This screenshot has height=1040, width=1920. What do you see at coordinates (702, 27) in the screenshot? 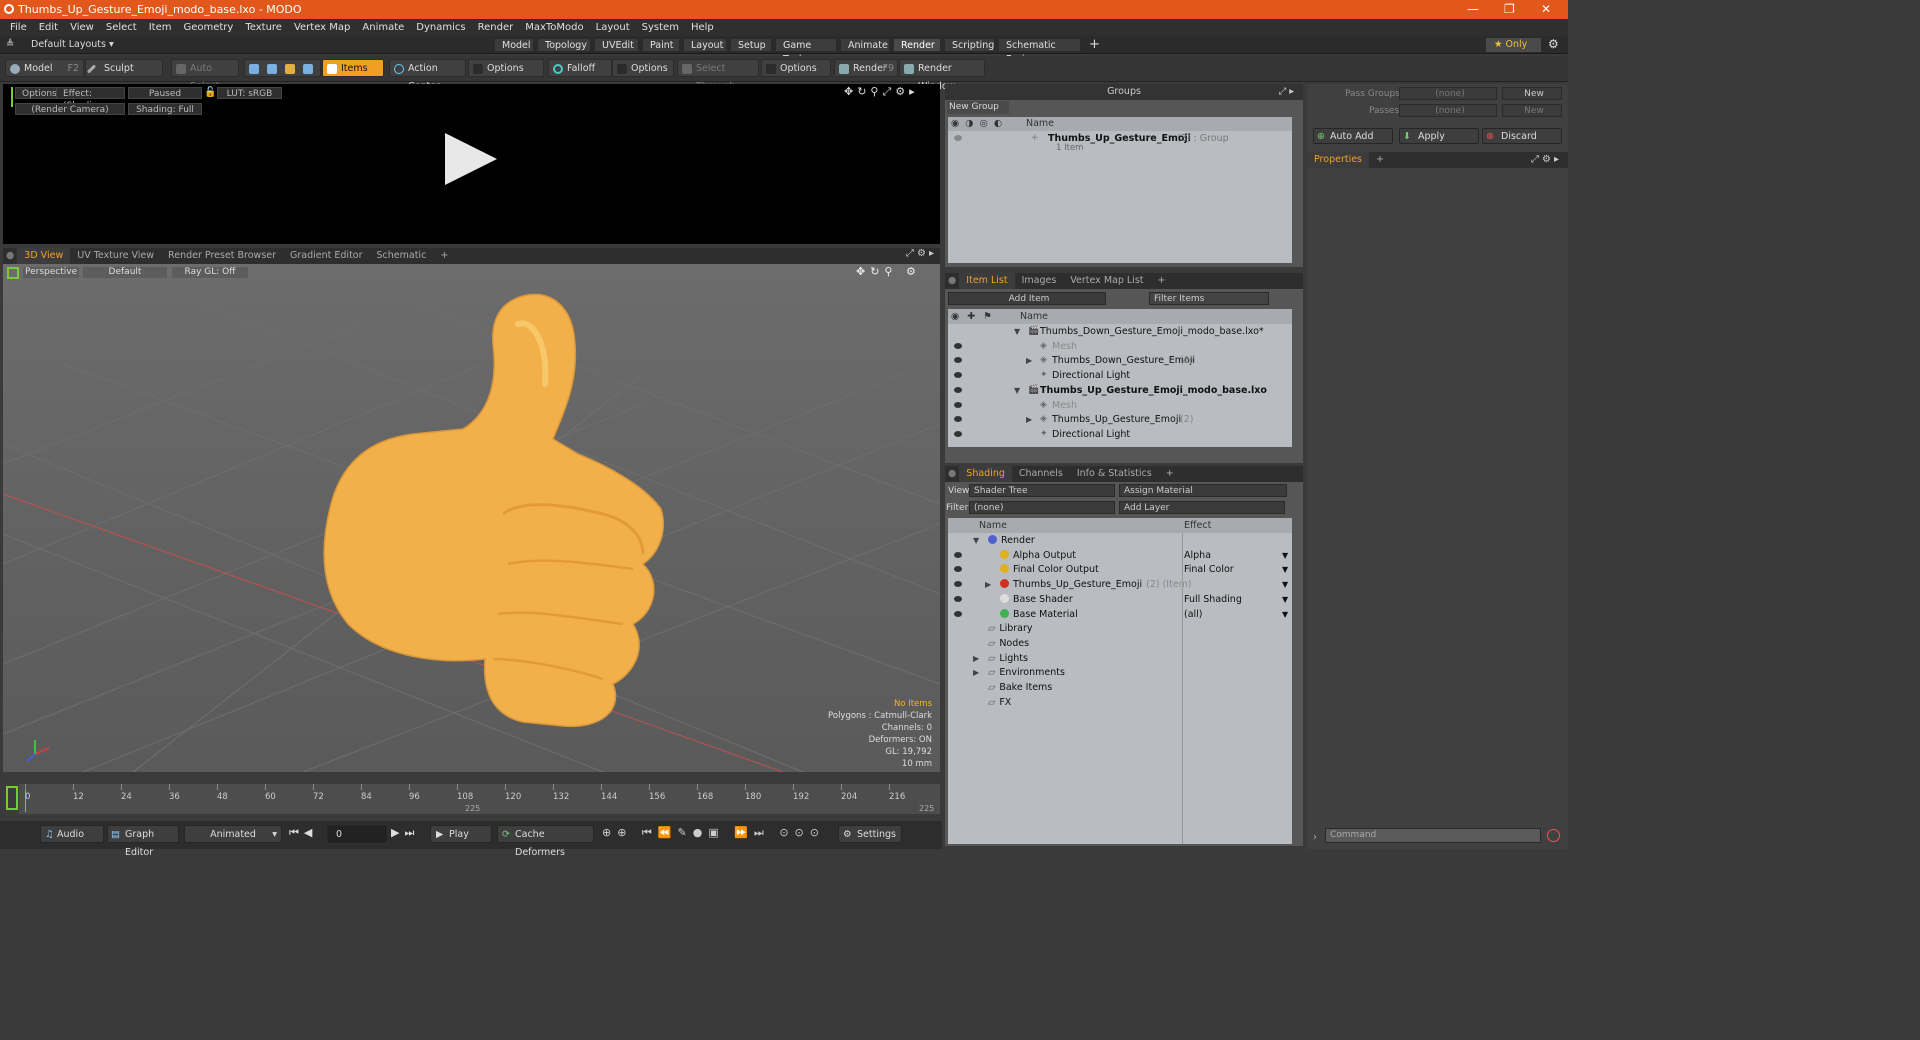
I see `menu-help: Help` at bounding box center [702, 27].